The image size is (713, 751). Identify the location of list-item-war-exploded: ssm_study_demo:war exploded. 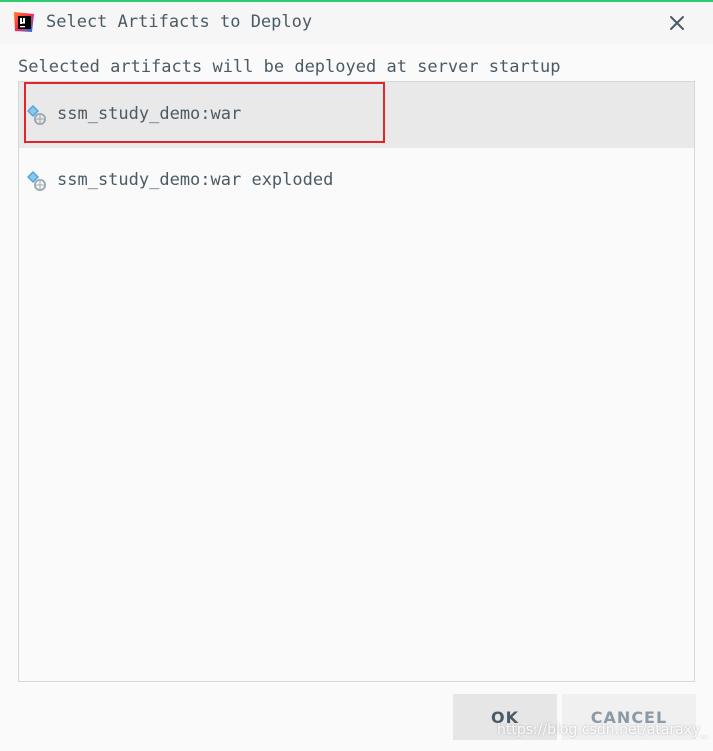
(356, 181).